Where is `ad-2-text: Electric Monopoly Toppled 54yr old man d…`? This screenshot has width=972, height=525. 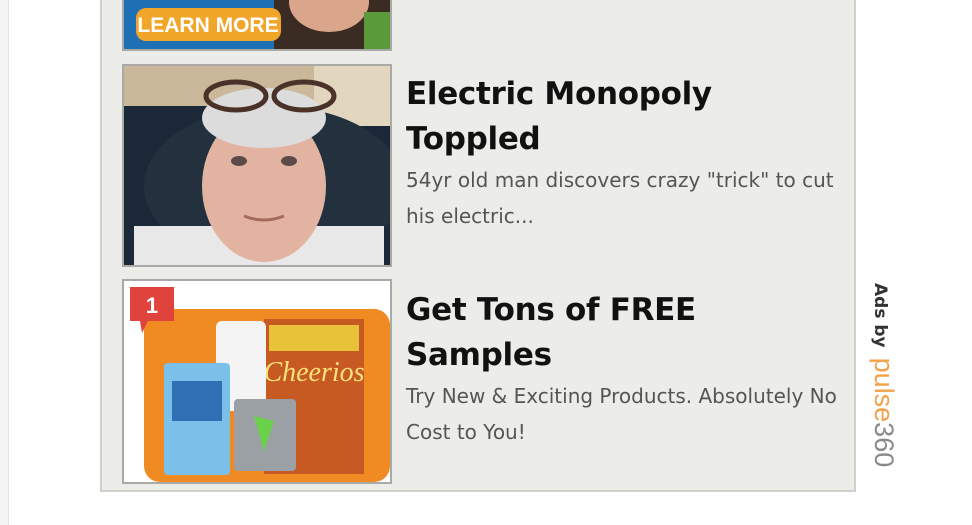
ad-2-text: Electric Monopoly Toppled 54yr old man d… is located at coordinates (626, 153).